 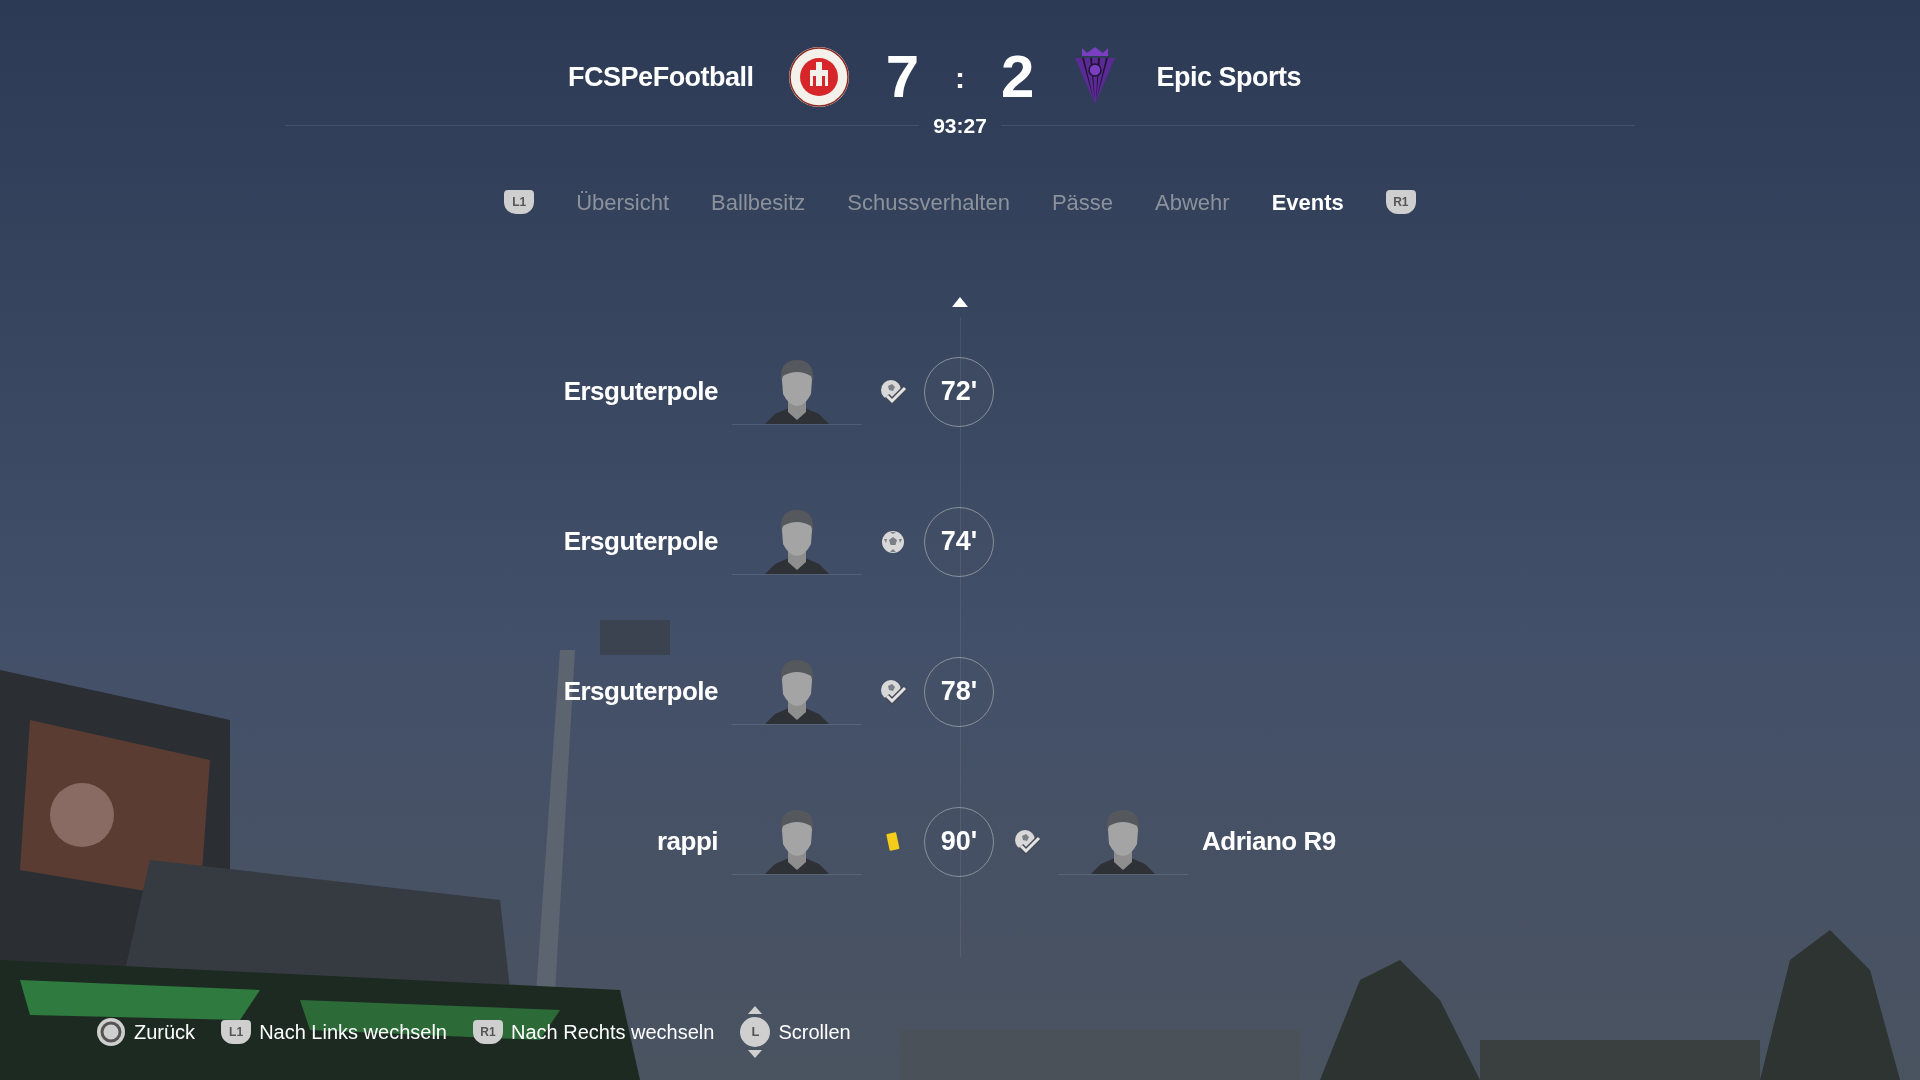 What do you see at coordinates (613, 1032) in the screenshot?
I see `button-hint-label: Nach Rechts wechseln` at bounding box center [613, 1032].